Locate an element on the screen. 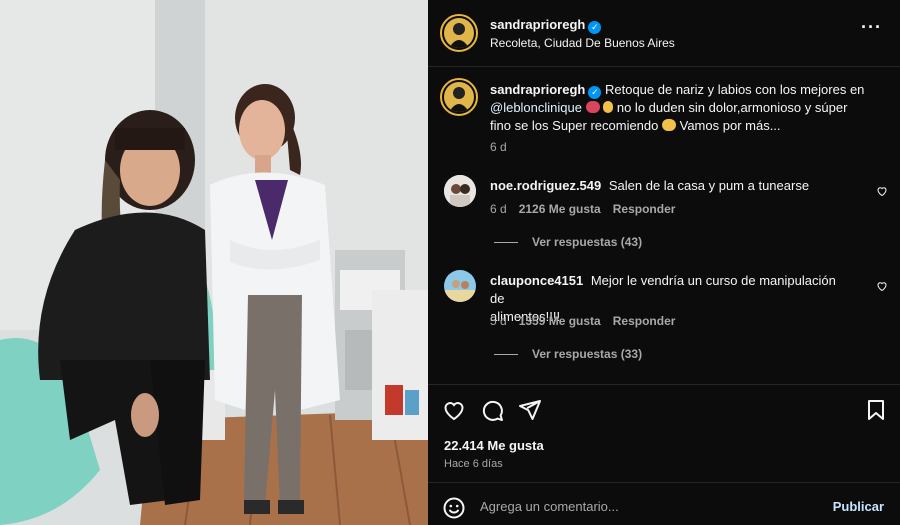  header-divider is located at coordinates (664, 66).